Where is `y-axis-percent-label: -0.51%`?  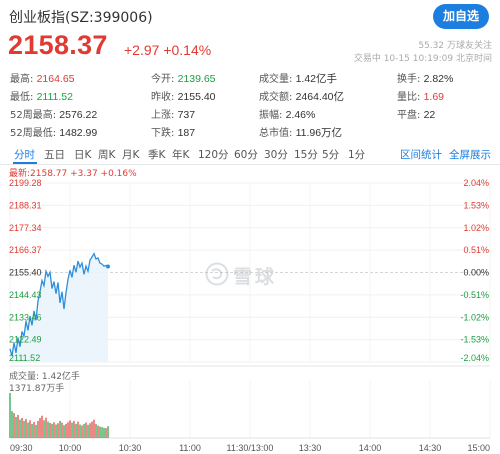 y-axis-percent-label: -0.51% is located at coordinates (474, 295).